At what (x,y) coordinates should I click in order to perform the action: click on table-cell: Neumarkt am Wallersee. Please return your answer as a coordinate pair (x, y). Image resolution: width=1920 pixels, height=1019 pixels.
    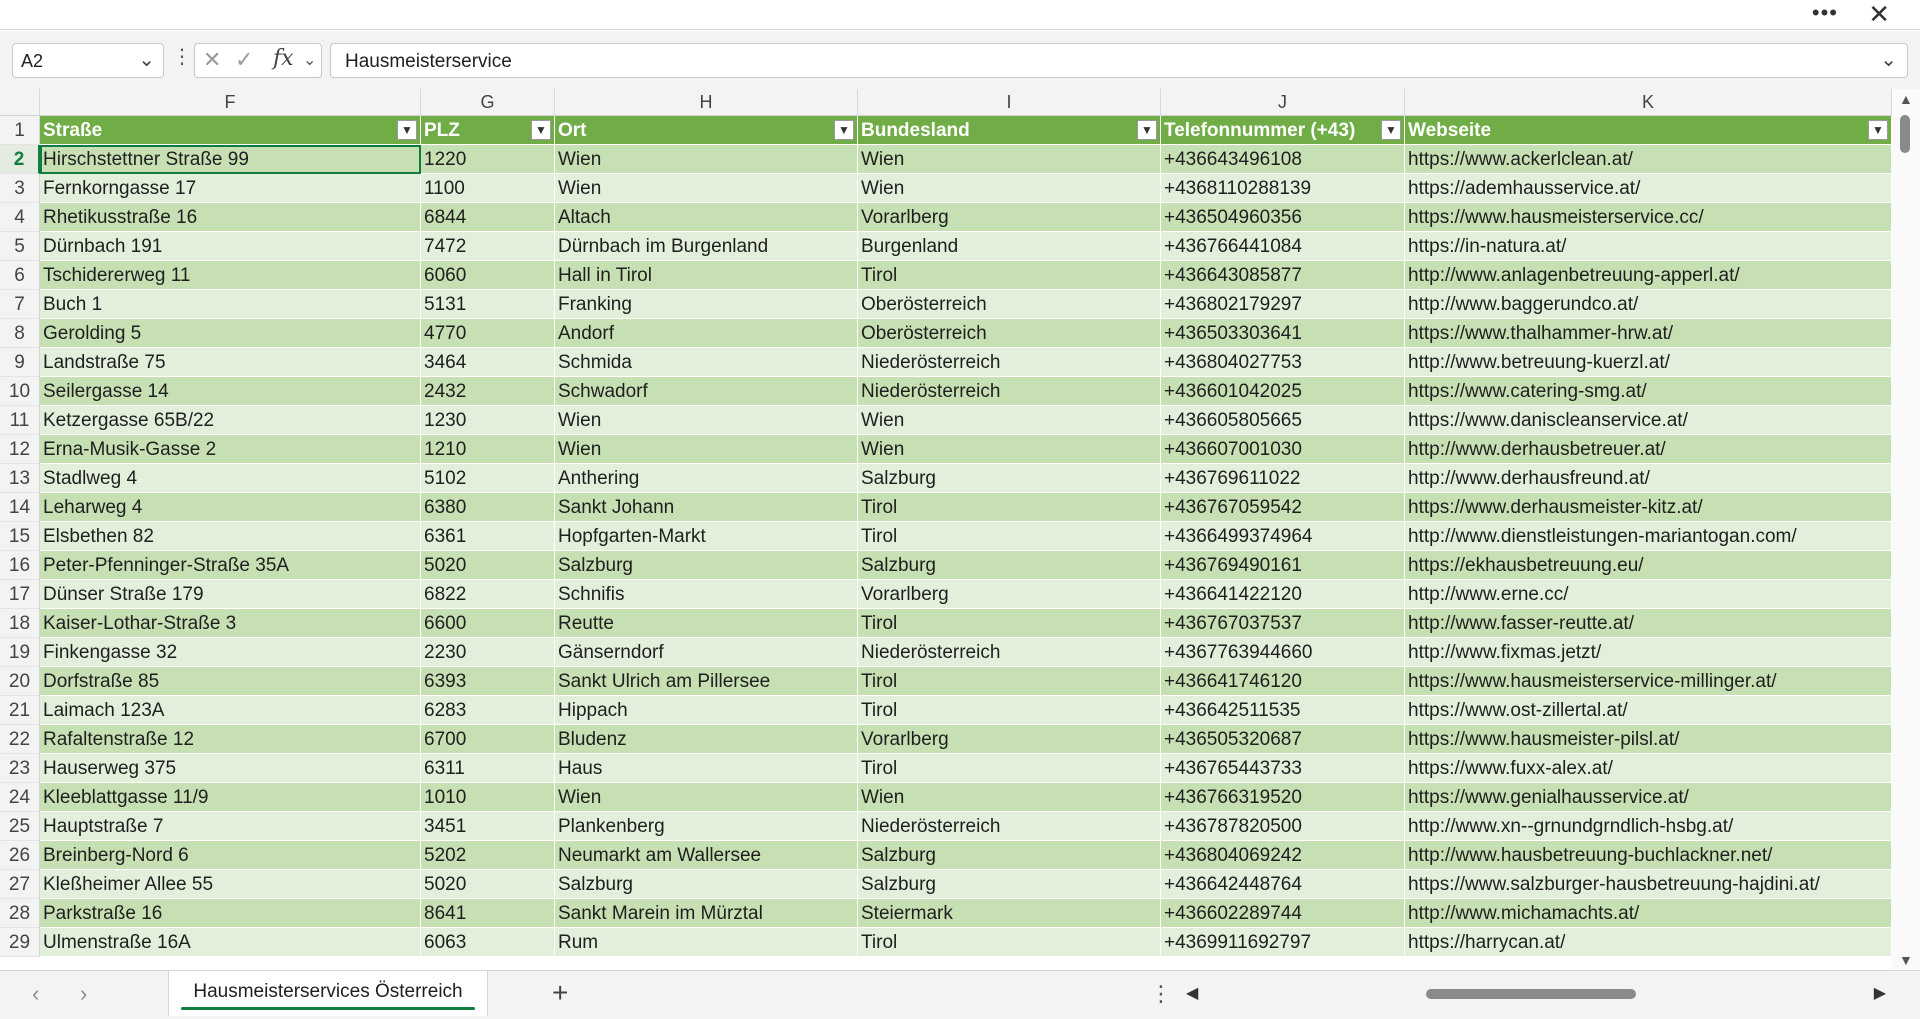
    Looking at the image, I should click on (706, 855).